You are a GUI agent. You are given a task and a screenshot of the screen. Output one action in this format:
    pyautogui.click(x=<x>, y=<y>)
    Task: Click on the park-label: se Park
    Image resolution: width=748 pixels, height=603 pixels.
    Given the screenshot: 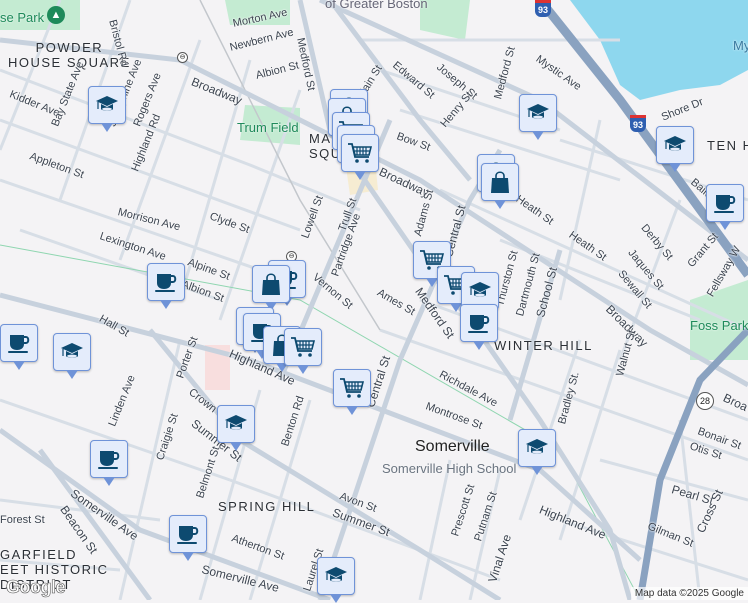 What is the action you would take?
    pyautogui.click(x=22, y=17)
    